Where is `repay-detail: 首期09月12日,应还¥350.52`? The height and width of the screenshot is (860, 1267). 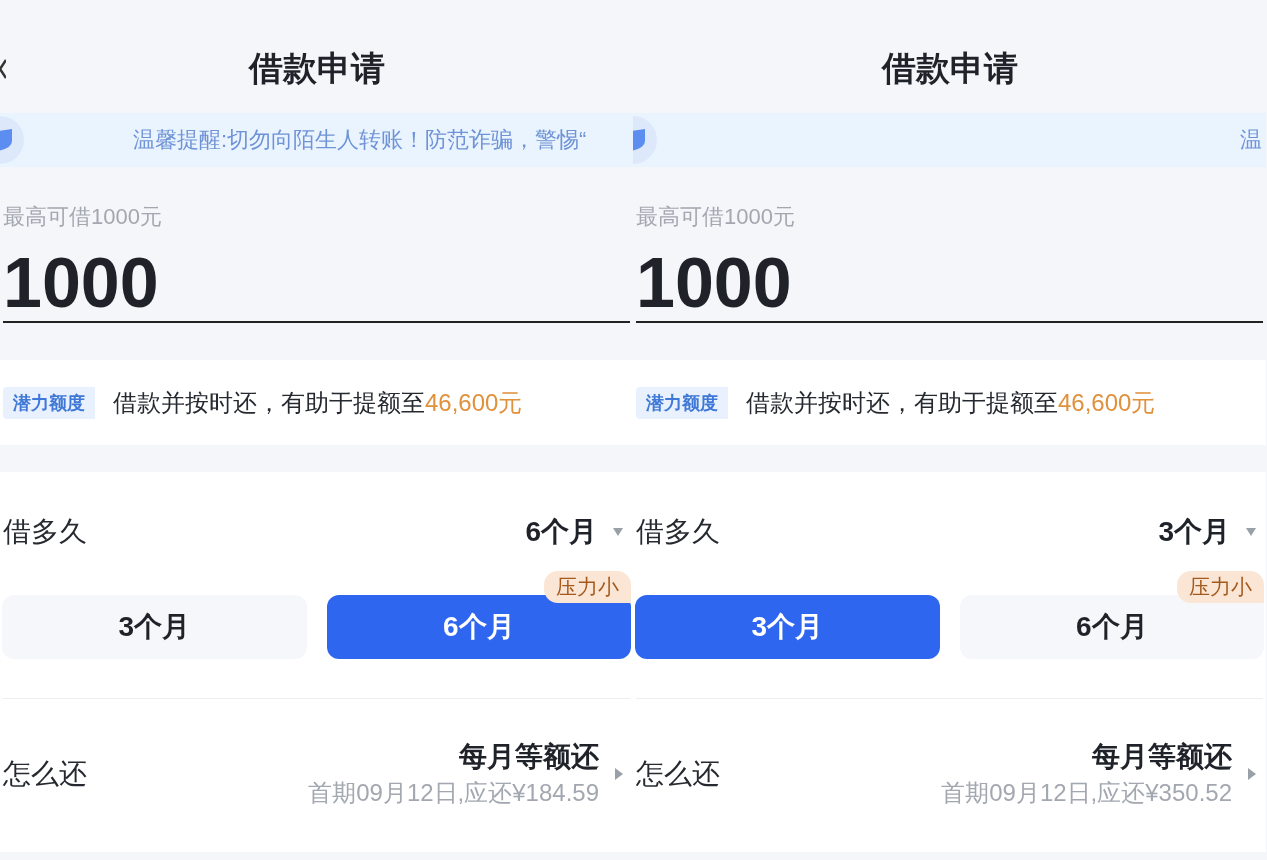
repay-detail: 首期09月12日,应还¥350.52 is located at coordinates (1086, 793).